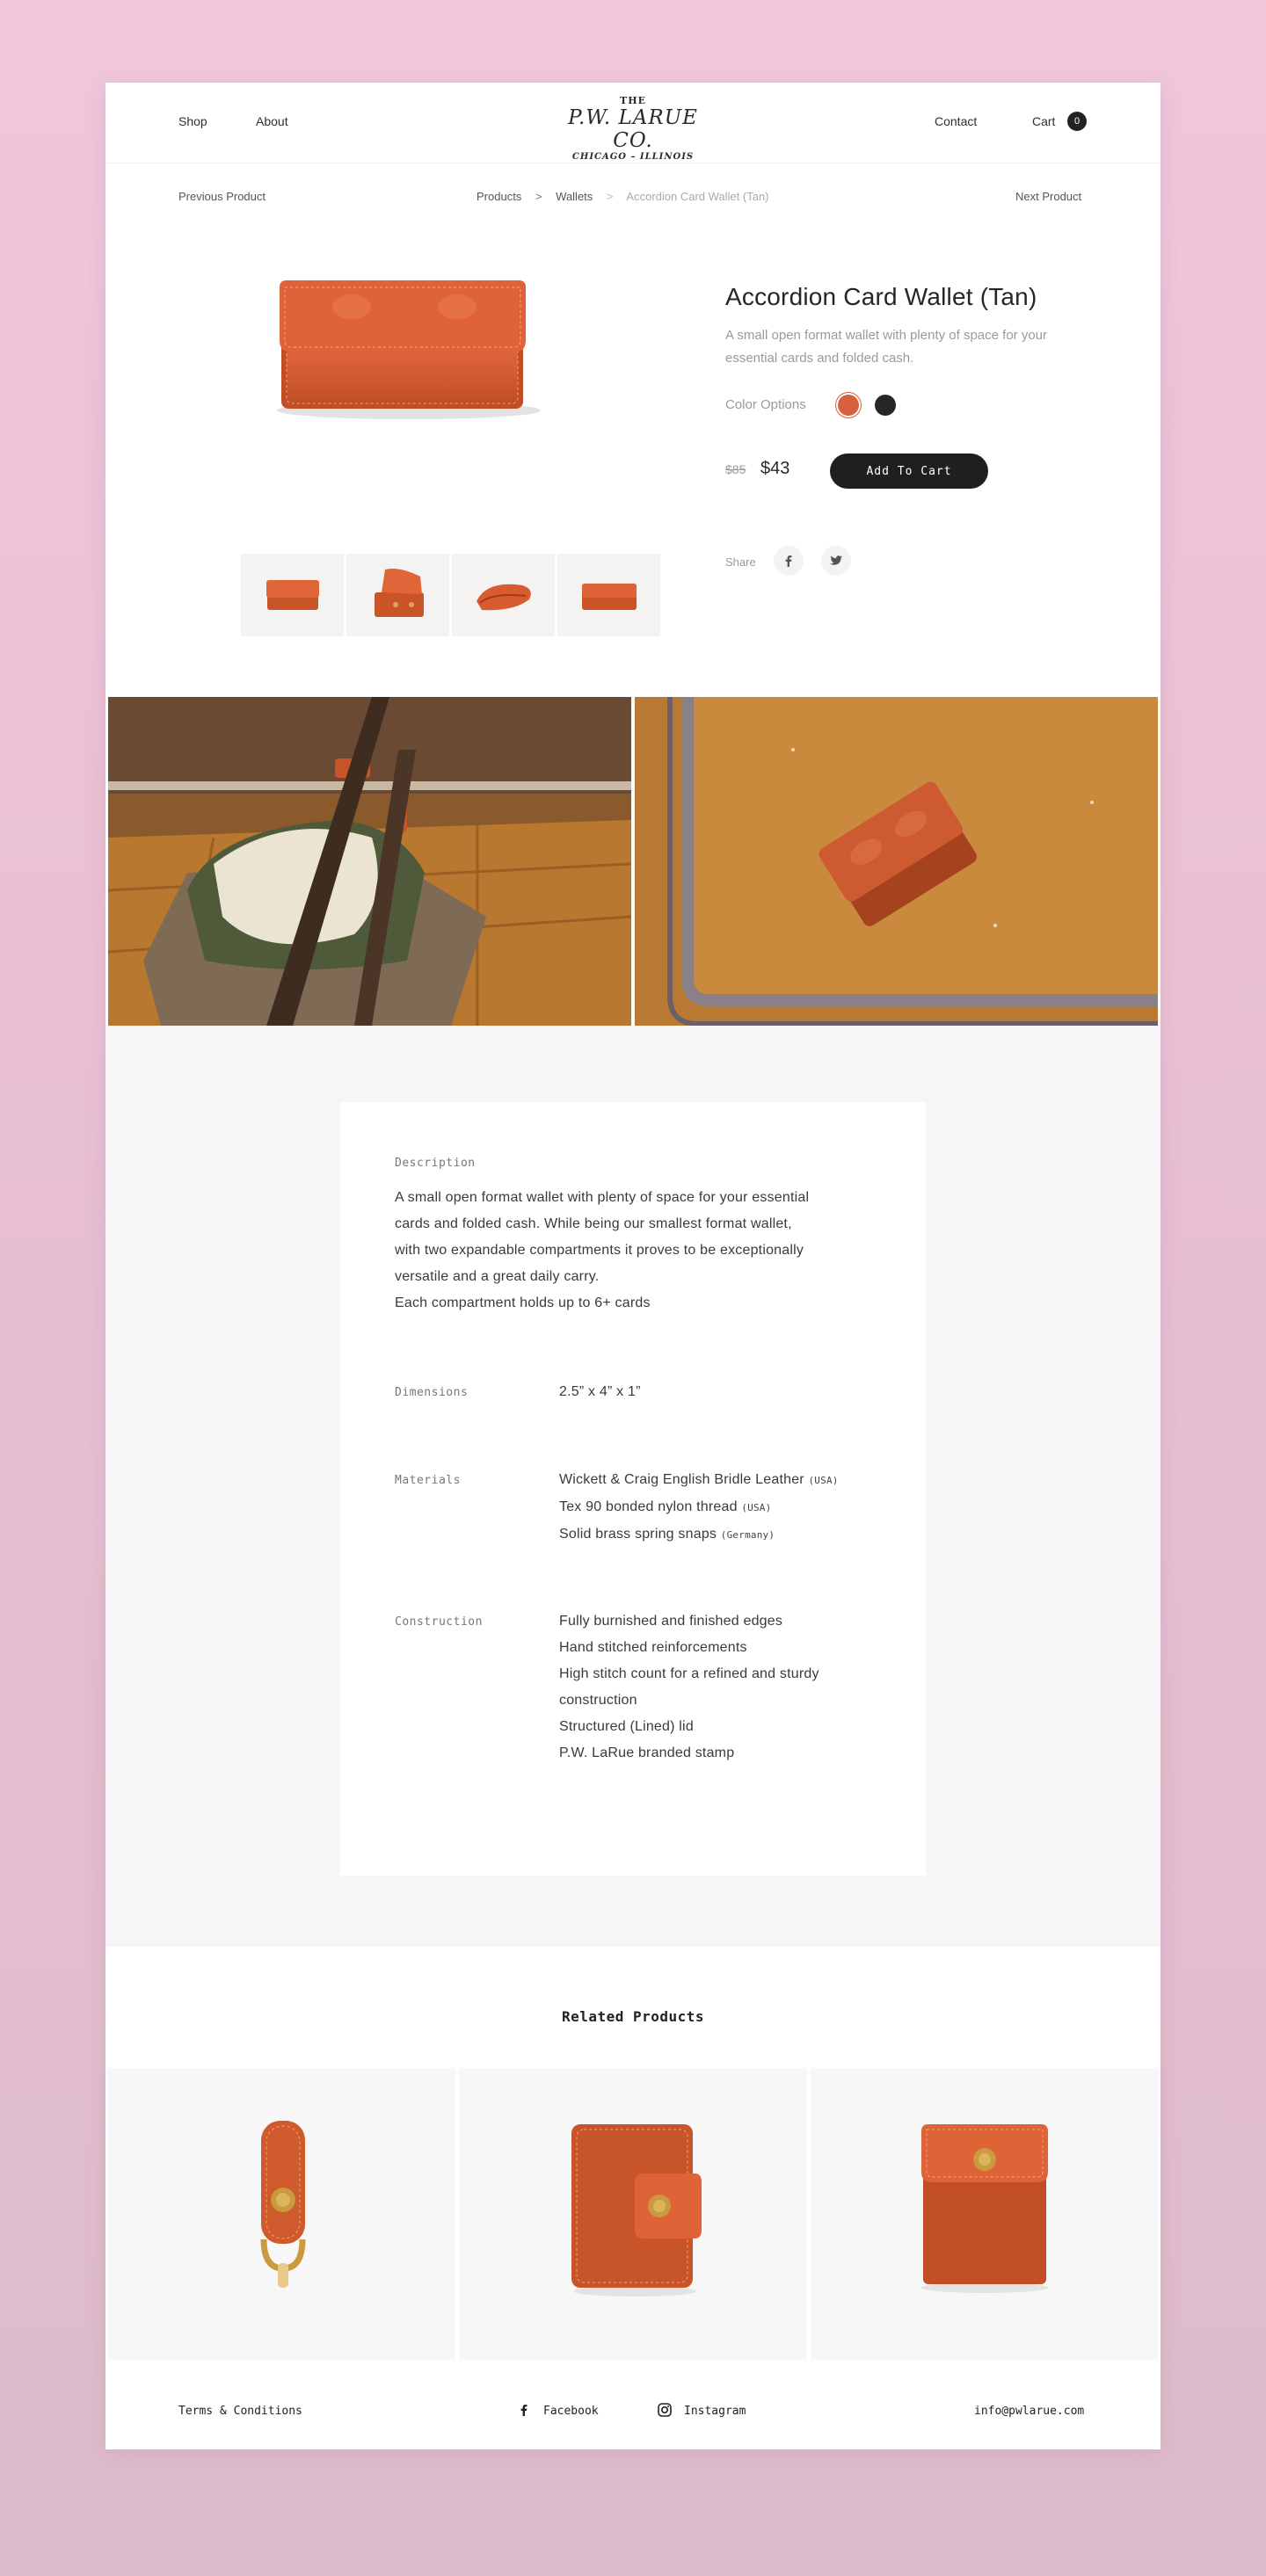 Image resolution: width=1266 pixels, height=2576 pixels. I want to click on nav-shop: Shop, so click(192, 121).